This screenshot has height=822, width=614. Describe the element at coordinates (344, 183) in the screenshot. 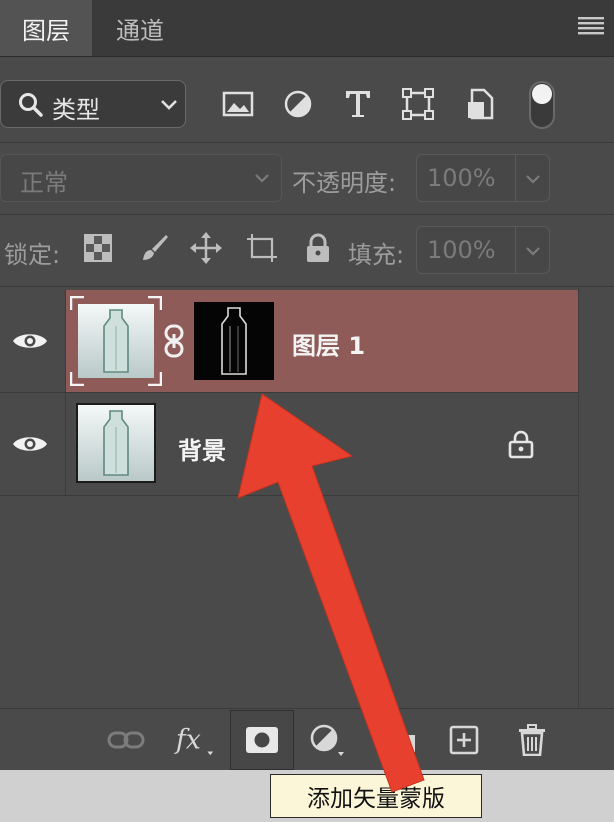

I see `opacity-label: 不透明度:` at that location.